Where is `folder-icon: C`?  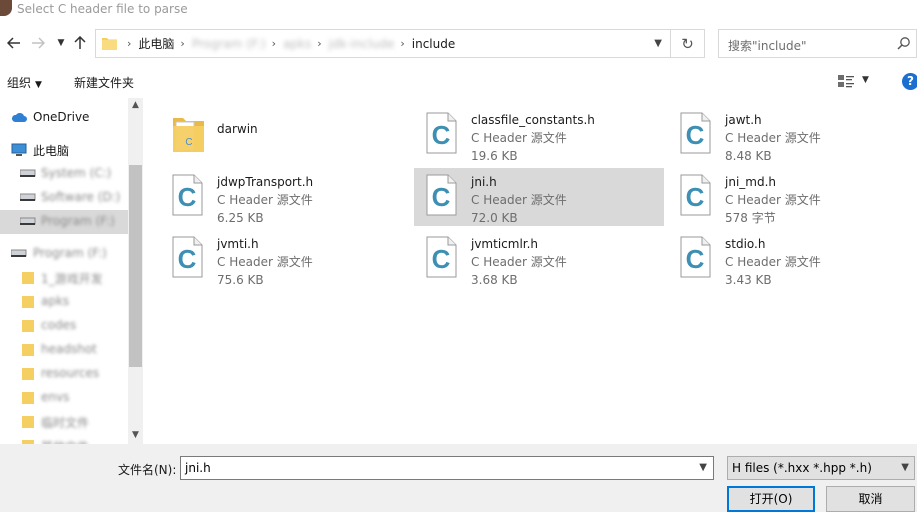
folder-icon: C is located at coordinates (188, 133).